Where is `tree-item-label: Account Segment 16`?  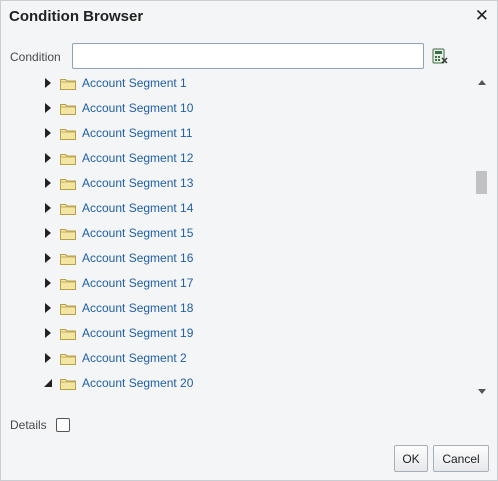 tree-item-label: Account Segment 16 is located at coordinates (137, 258).